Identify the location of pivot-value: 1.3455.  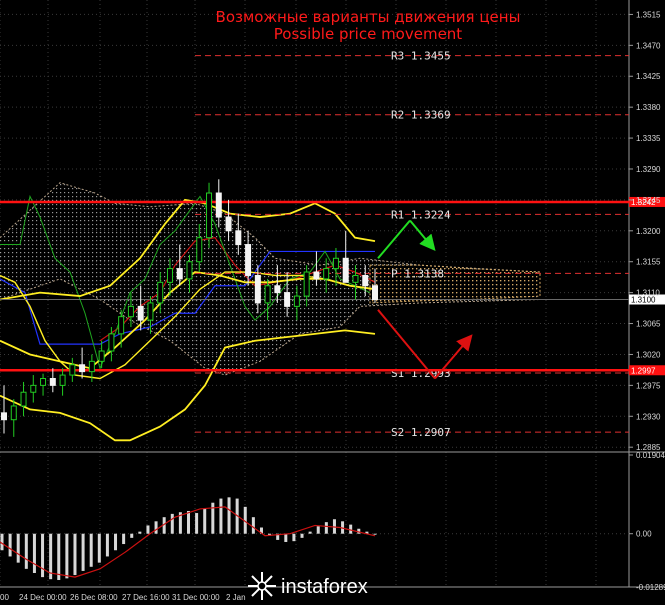
(431, 56).